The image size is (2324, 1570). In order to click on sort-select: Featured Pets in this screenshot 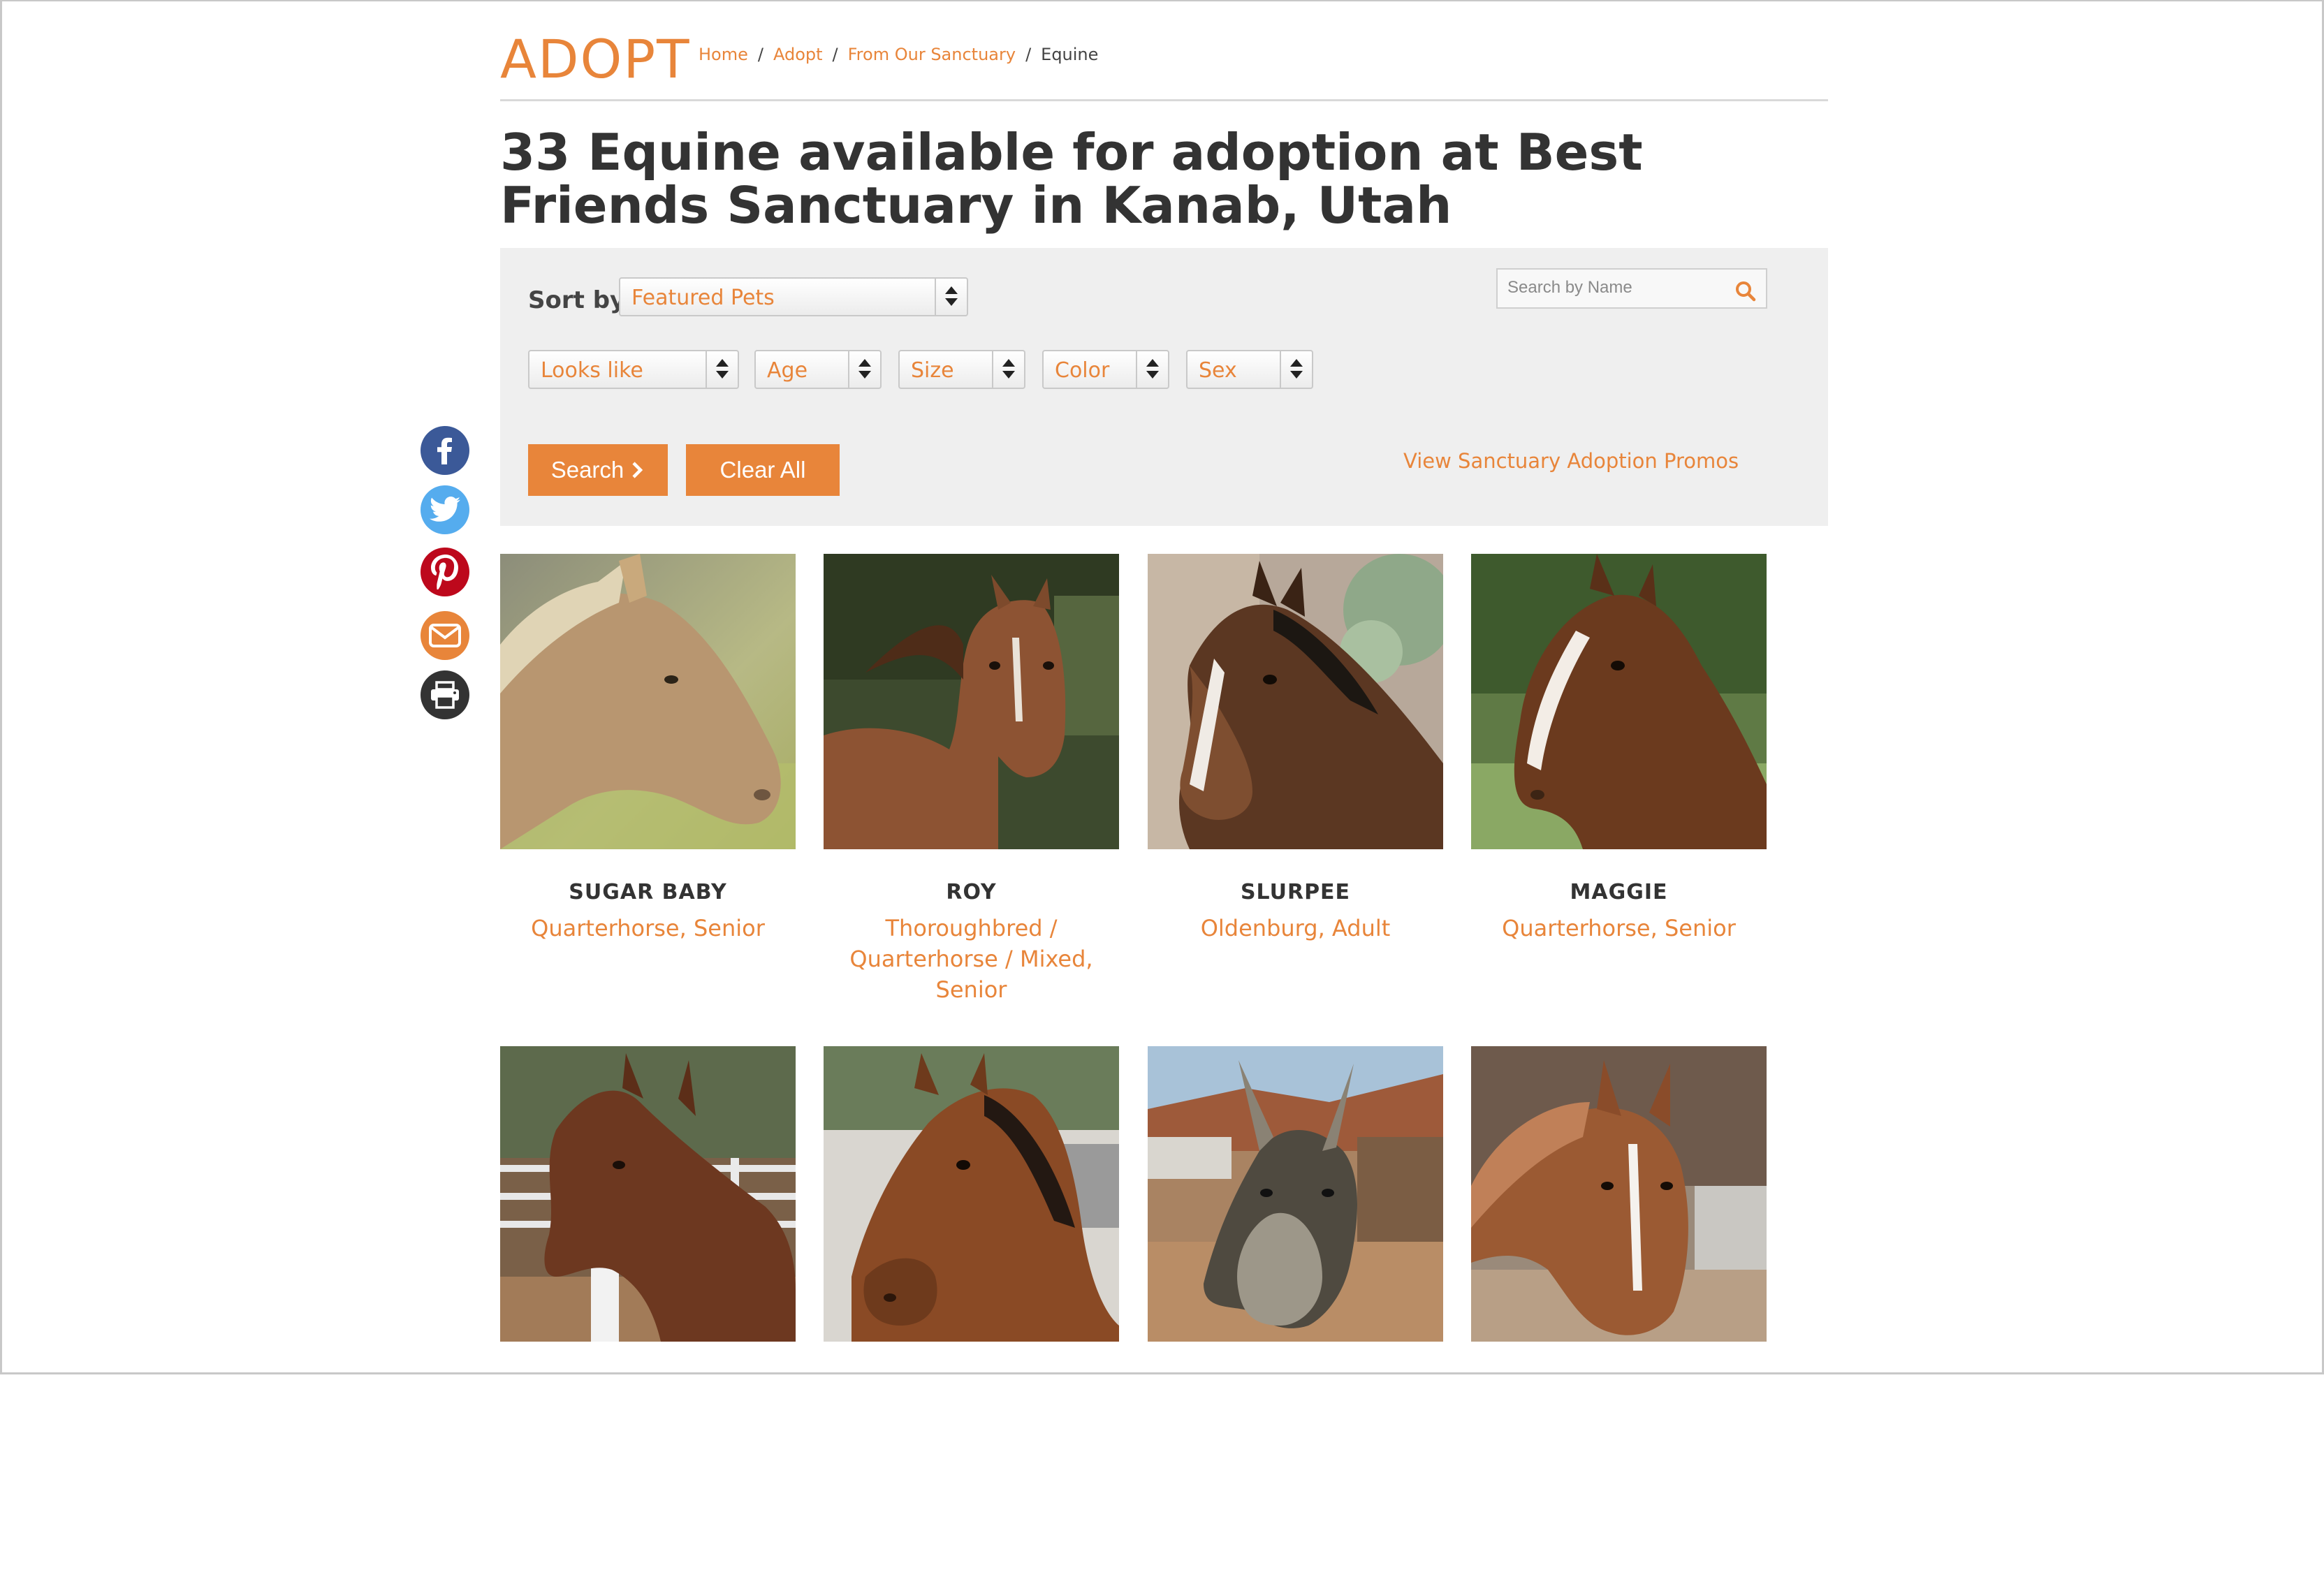, I will do `click(793, 296)`.